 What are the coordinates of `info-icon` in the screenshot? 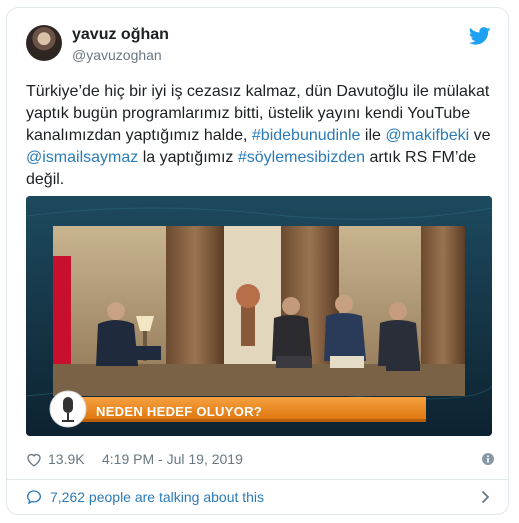 It's located at (488, 459).